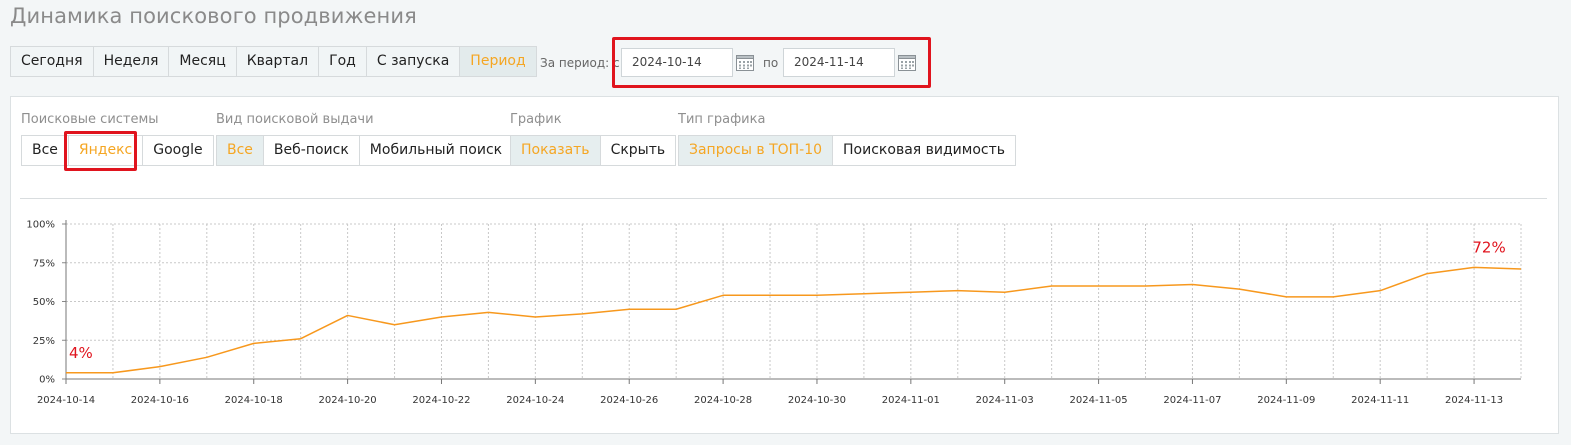  What do you see at coordinates (254, 400) in the screenshot?
I see `x-tick-label: 2024-10-18` at bounding box center [254, 400].